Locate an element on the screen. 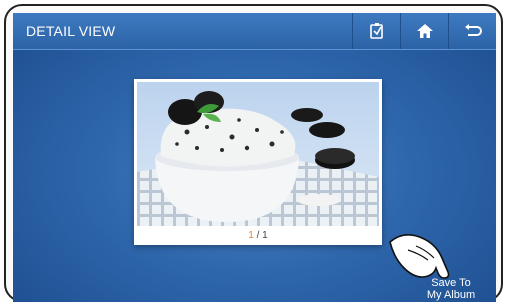  home-button is located at coordinates (424, 31).